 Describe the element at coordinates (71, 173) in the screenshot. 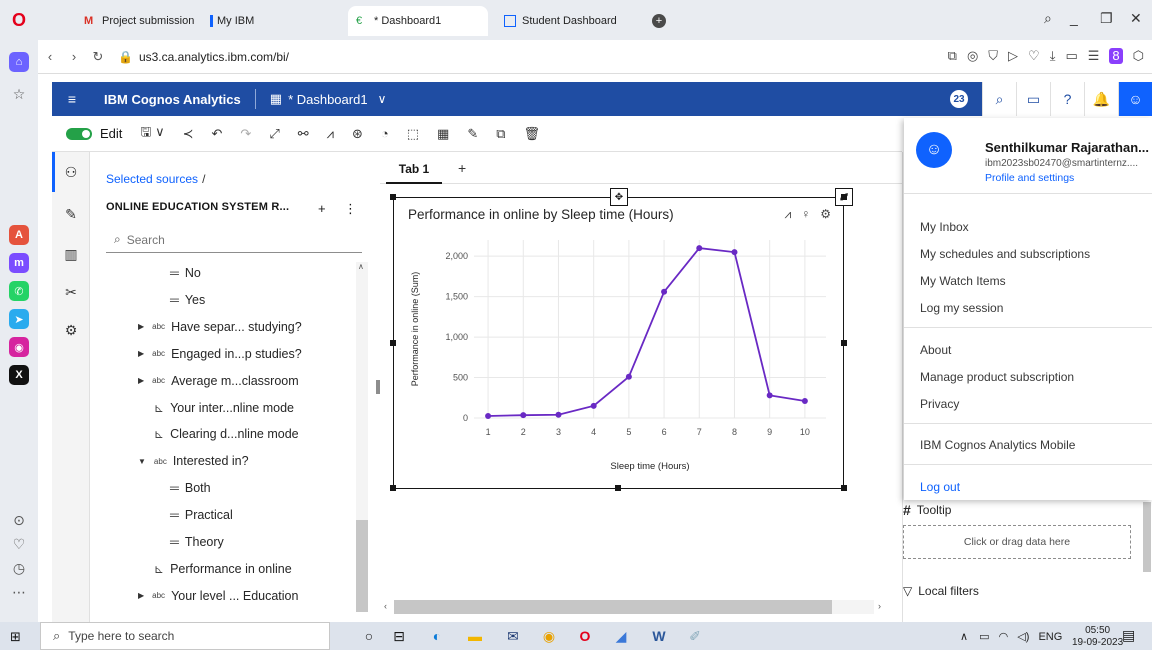

I see `data-sources-icon: ⚇` at that location.